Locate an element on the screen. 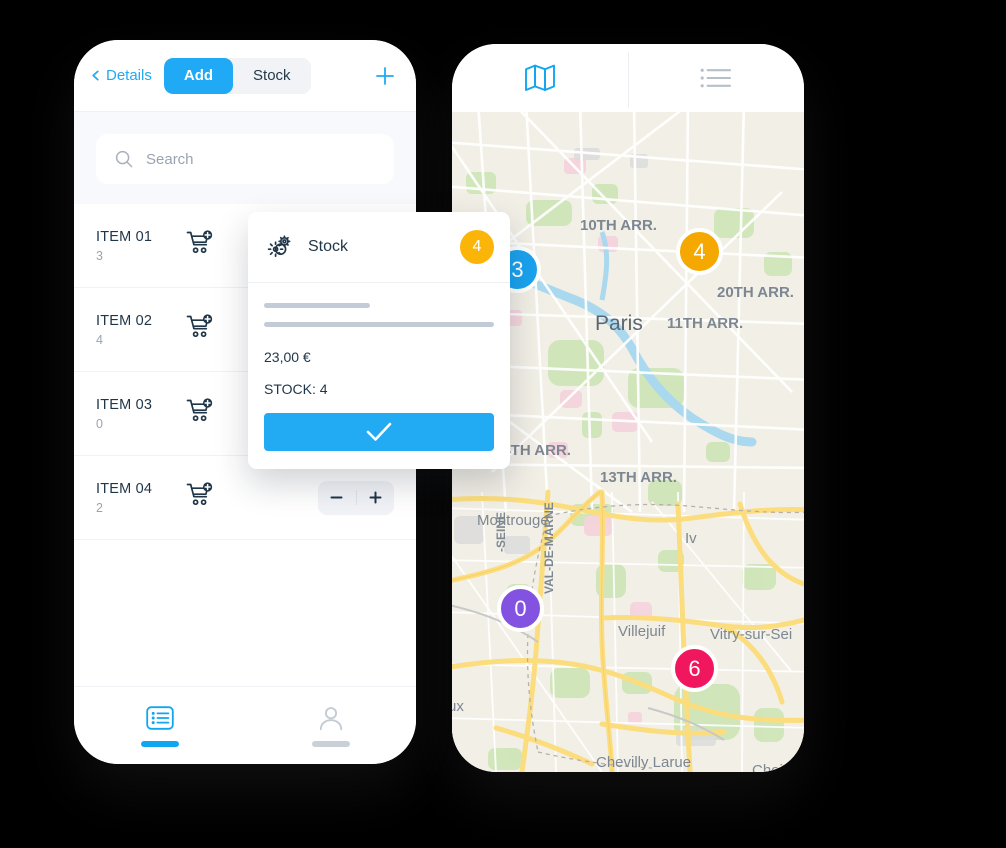 The width and height of the screenshot is (1006, 848). search-icon is located at coordinates (124, 159).